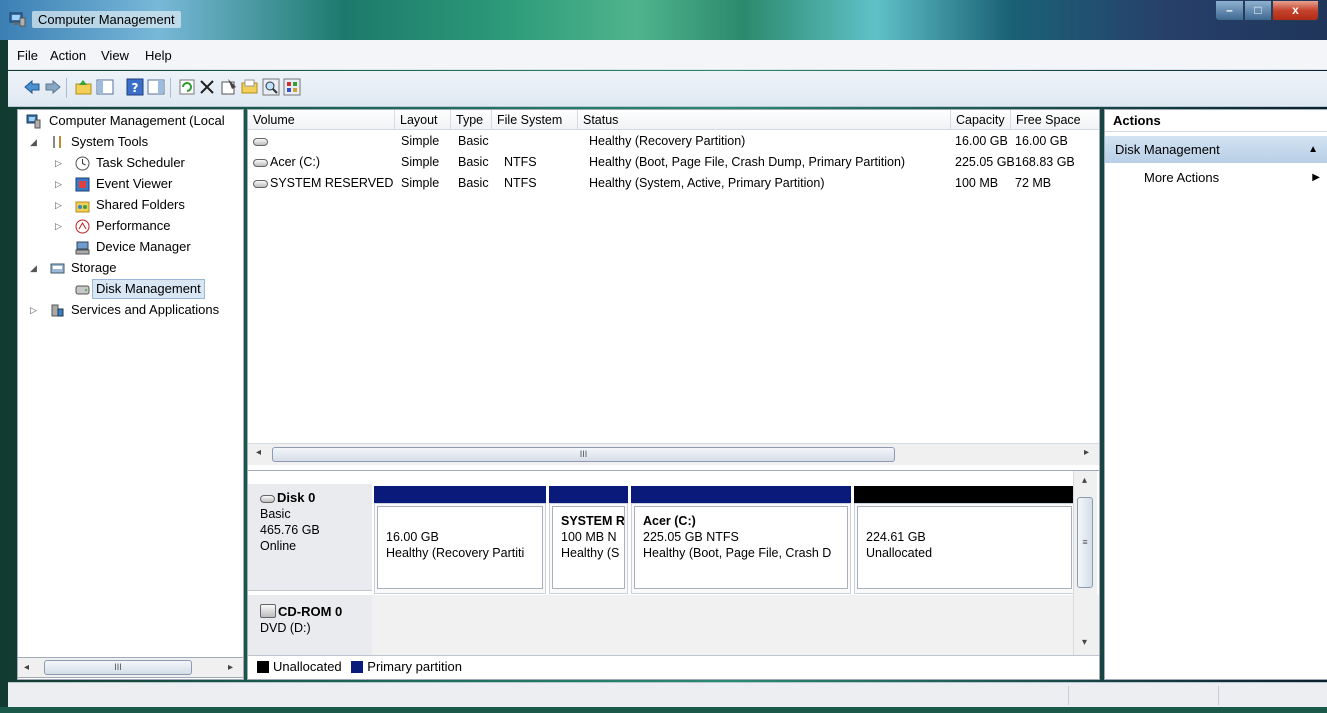  Describe the element at coordinates (278, 546) in the screenshot. I see `disk-0-state: Online` at that location.